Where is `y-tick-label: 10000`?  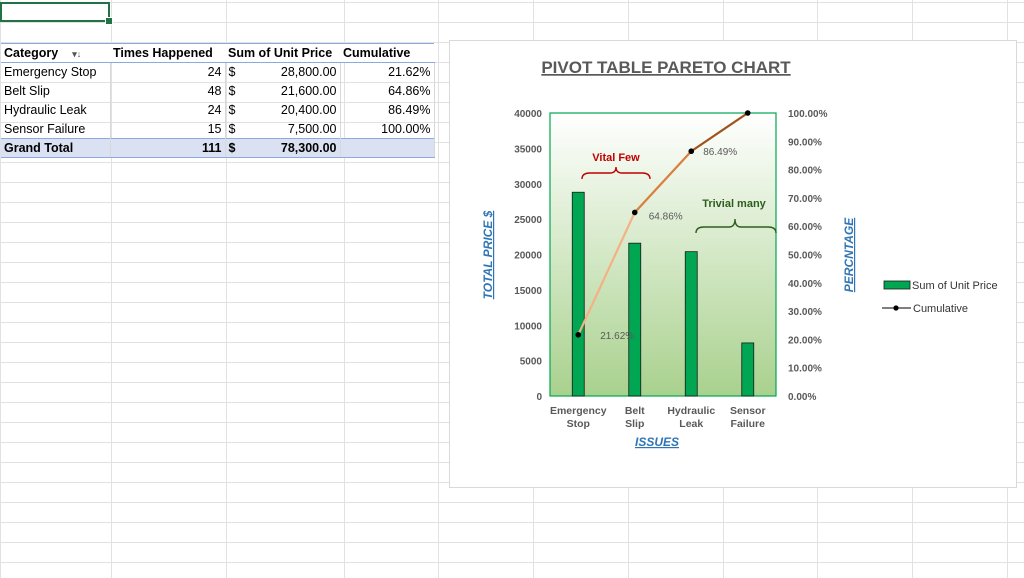
y-tick-label: 10000 is located at coordinates (528, 326).